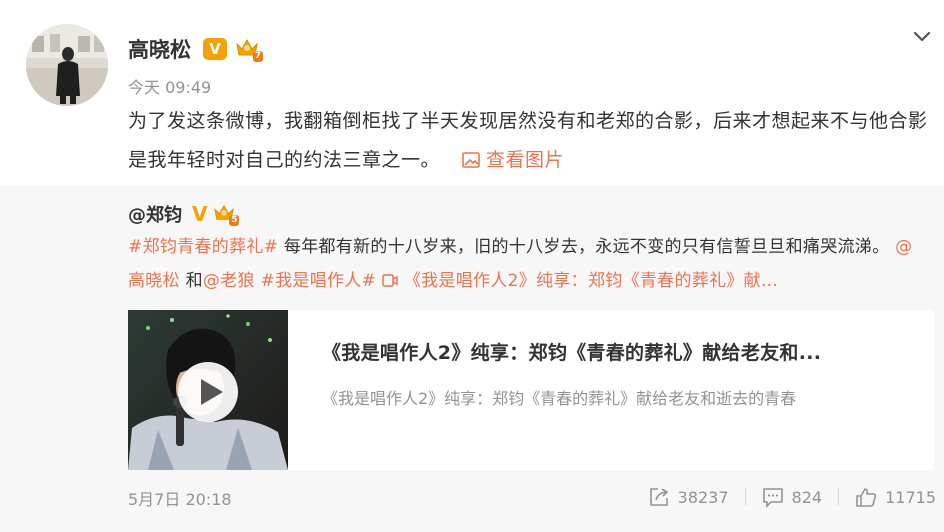  I want to click on like-icon, so click(866, 497).